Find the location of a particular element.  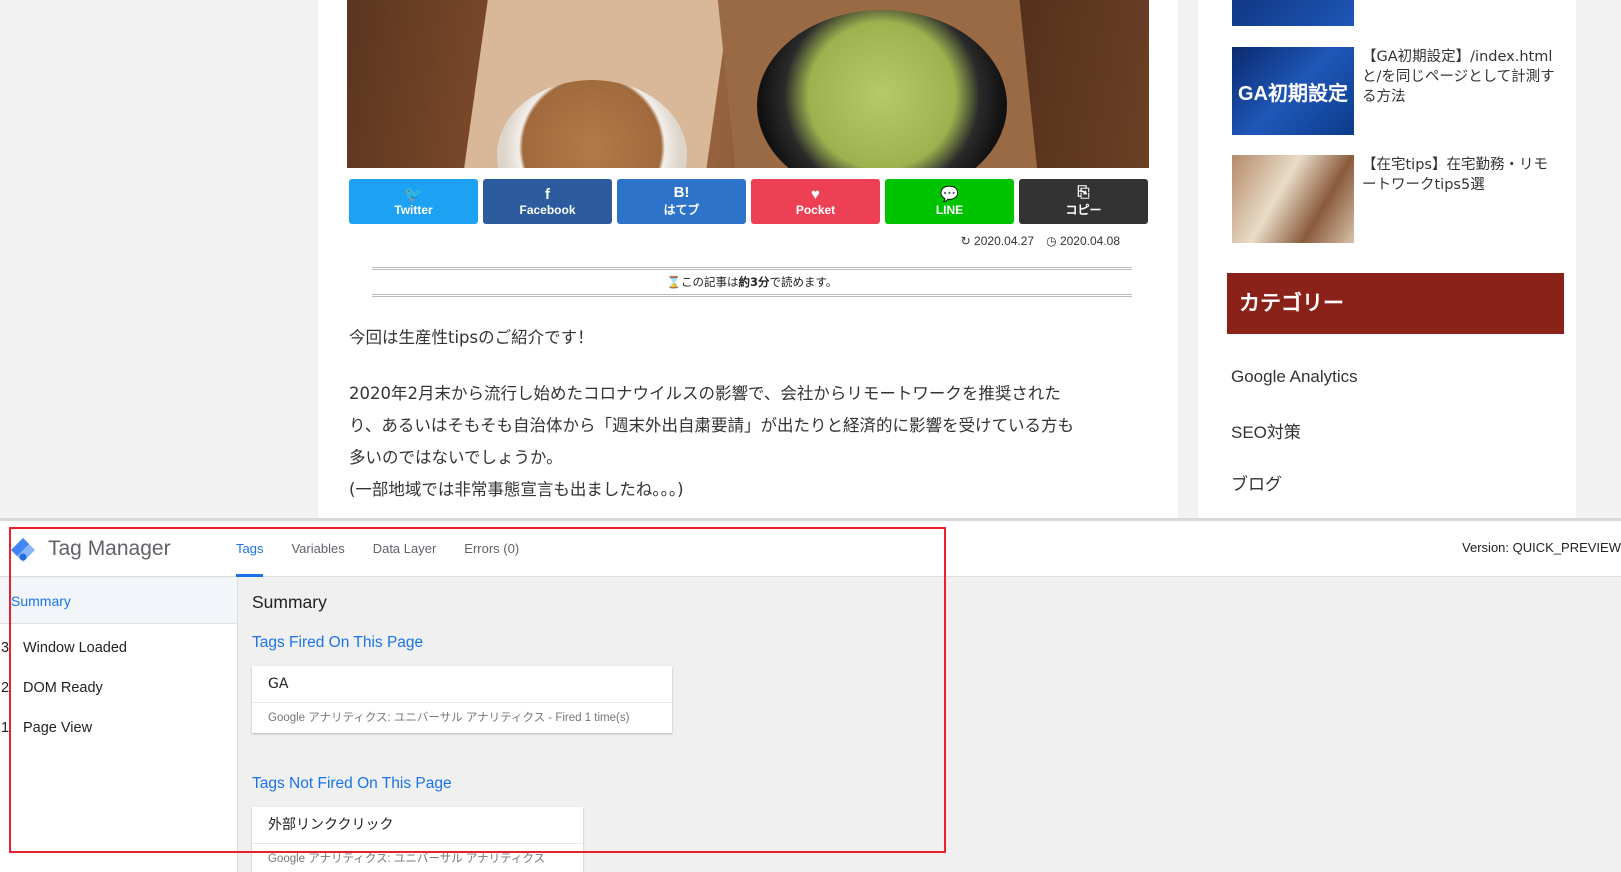

article-hero-image is located at coordinates (748, 84).